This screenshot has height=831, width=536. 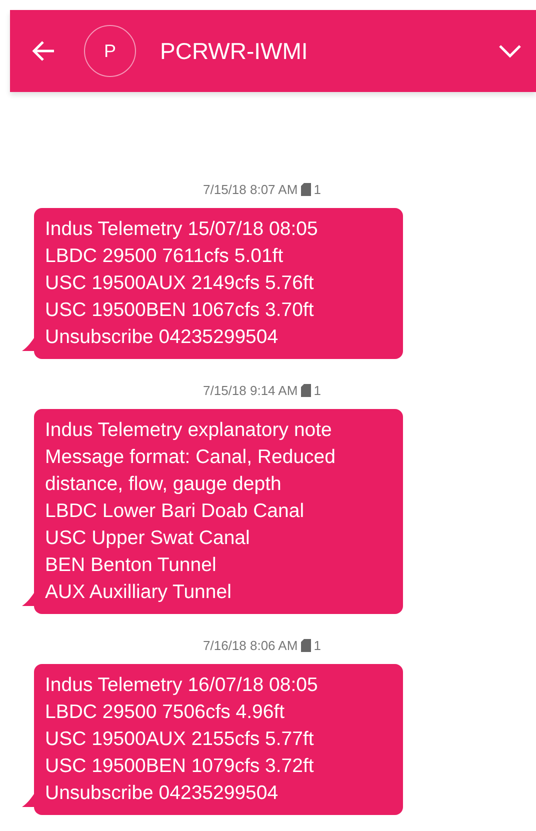 What do you see at coordinates (180, 310) in the screenshot?
I see `message-line: USC 19500BEN 1067cfs 3.70ft` at bounding box center [180, 310].